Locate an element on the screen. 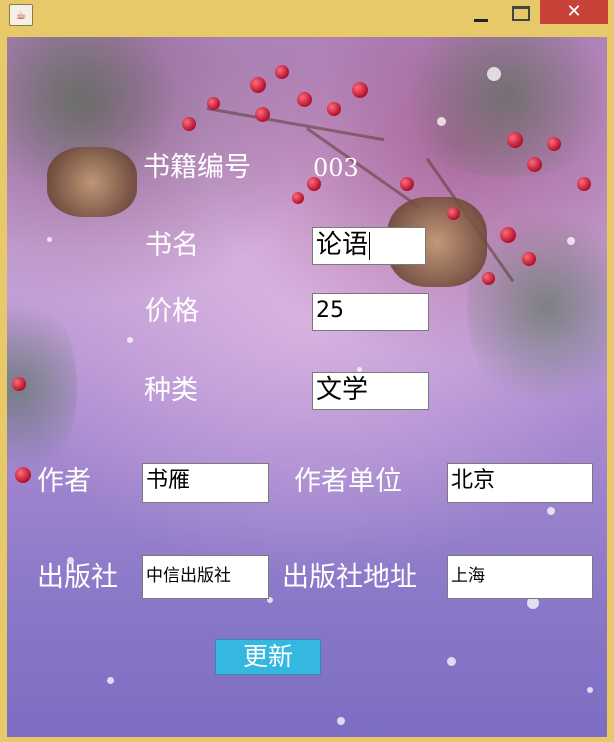 Image resolution: width=614 pixels, height=742 pixels. publisher-input: 中信出版社 is located at coordinates (205, 577).